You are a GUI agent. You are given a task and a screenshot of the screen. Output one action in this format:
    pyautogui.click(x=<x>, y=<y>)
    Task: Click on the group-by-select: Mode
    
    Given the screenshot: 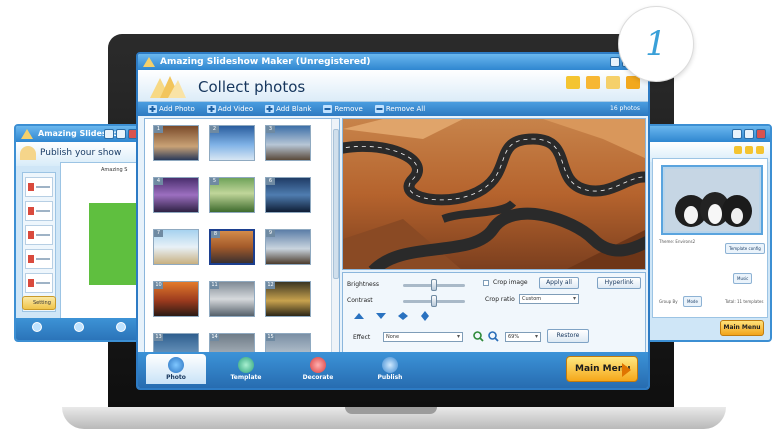 What is the action you would take?
    pyautogui.click(x=692, y=301)
    